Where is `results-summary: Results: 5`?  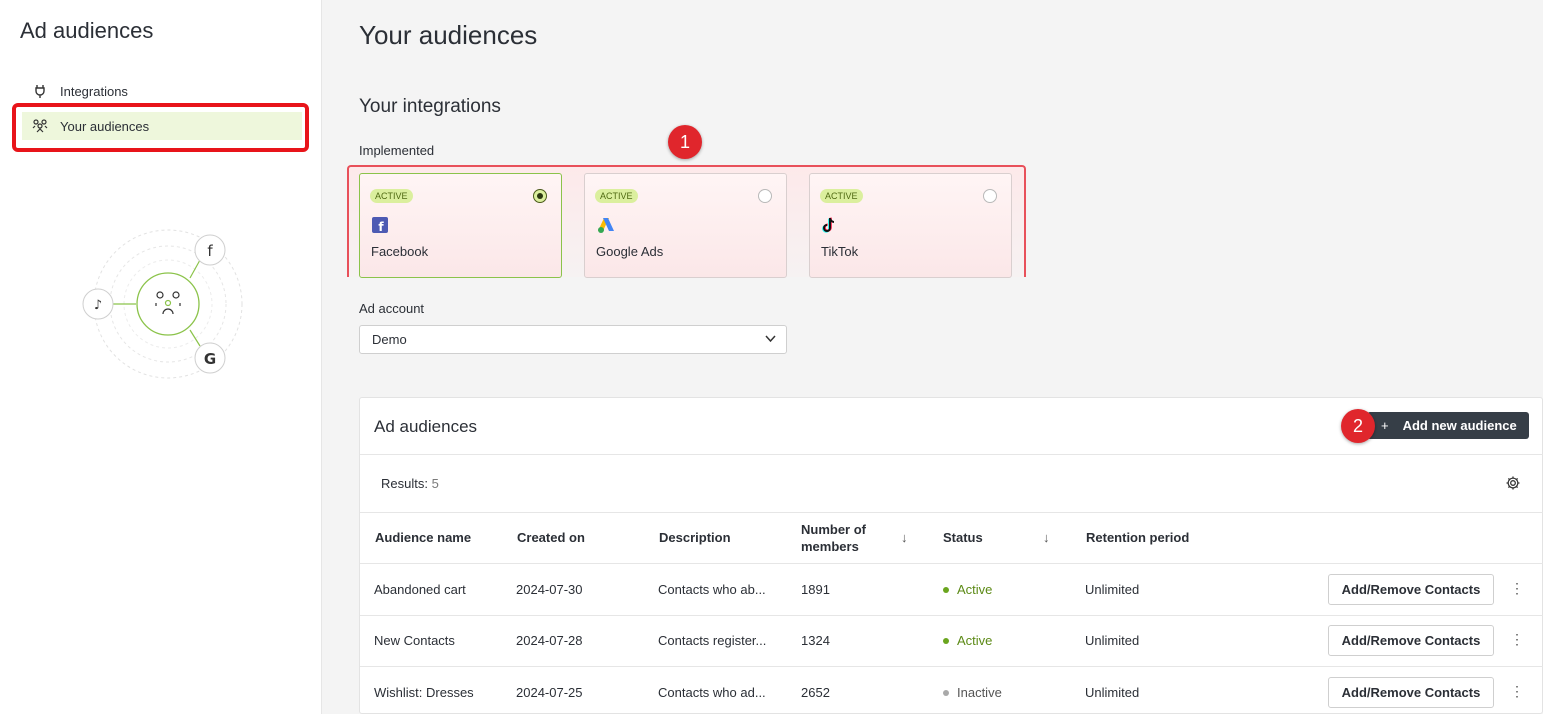 results-summary: Results: 5 is located at coordinates (410, 483).